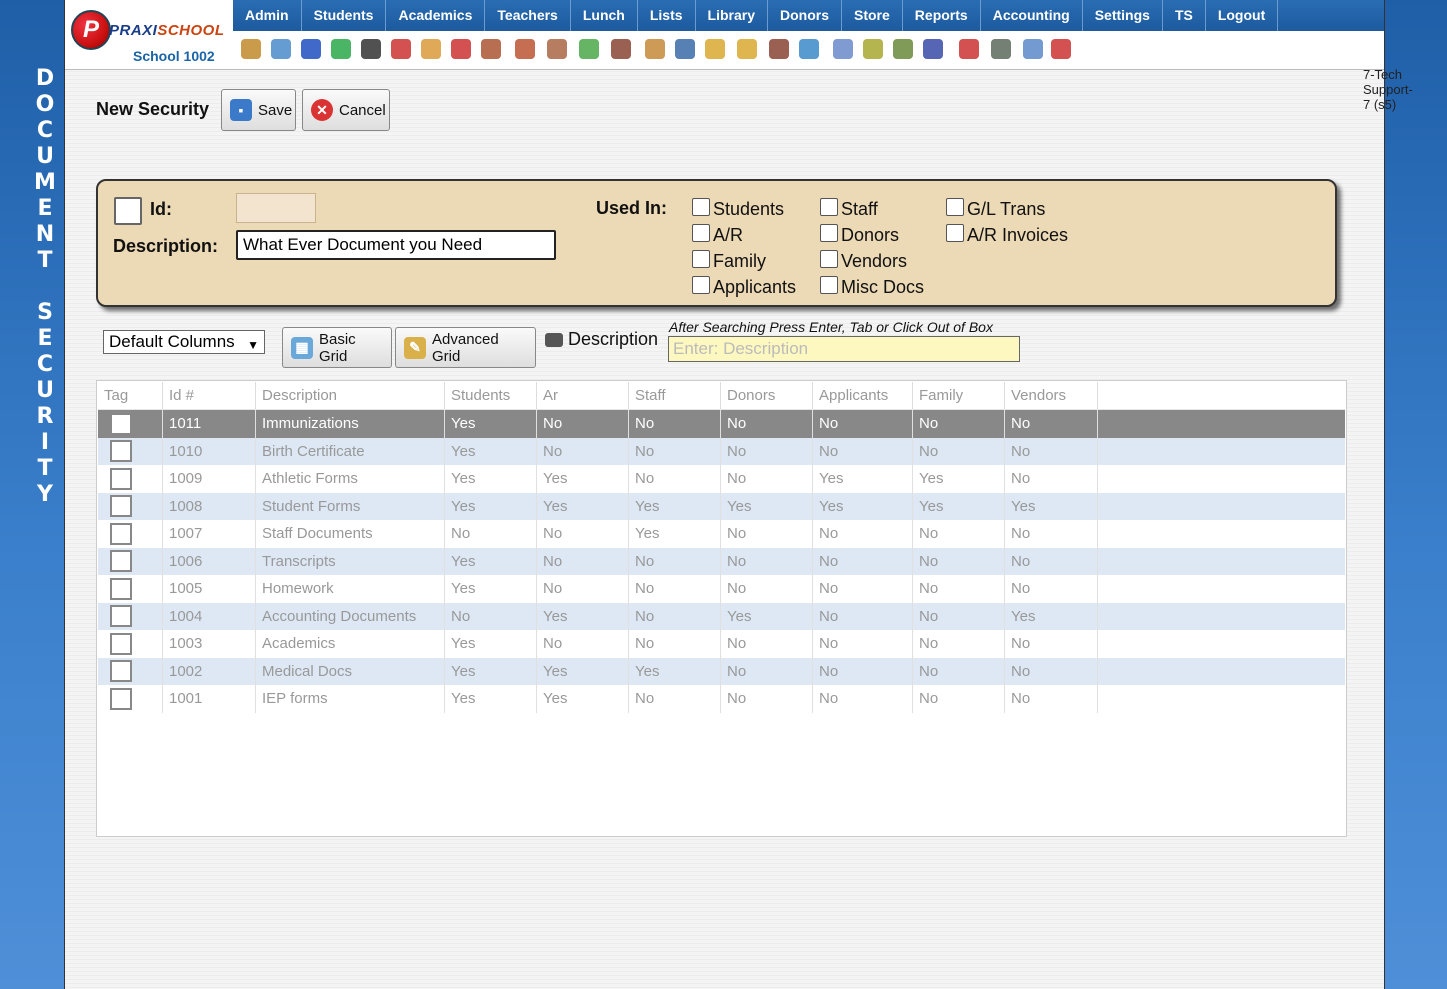  I want to click on cancel-button: ✕ Cancel, so click(346, 110).